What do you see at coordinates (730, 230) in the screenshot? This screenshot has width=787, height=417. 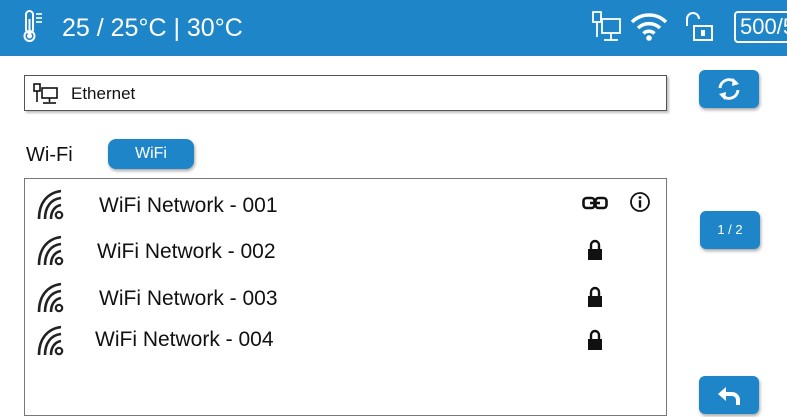 I see `page-indicator-button: 1 / 2` at bounding box center [730, 230].